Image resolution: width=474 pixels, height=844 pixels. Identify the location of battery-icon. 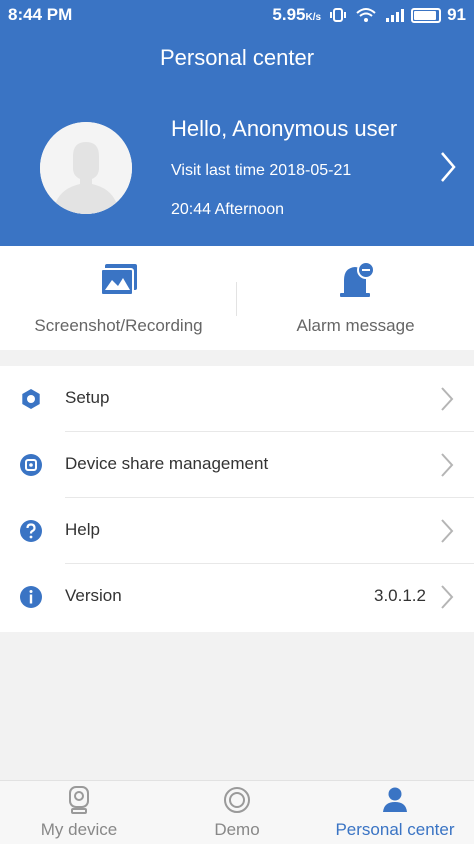
(426, 15).